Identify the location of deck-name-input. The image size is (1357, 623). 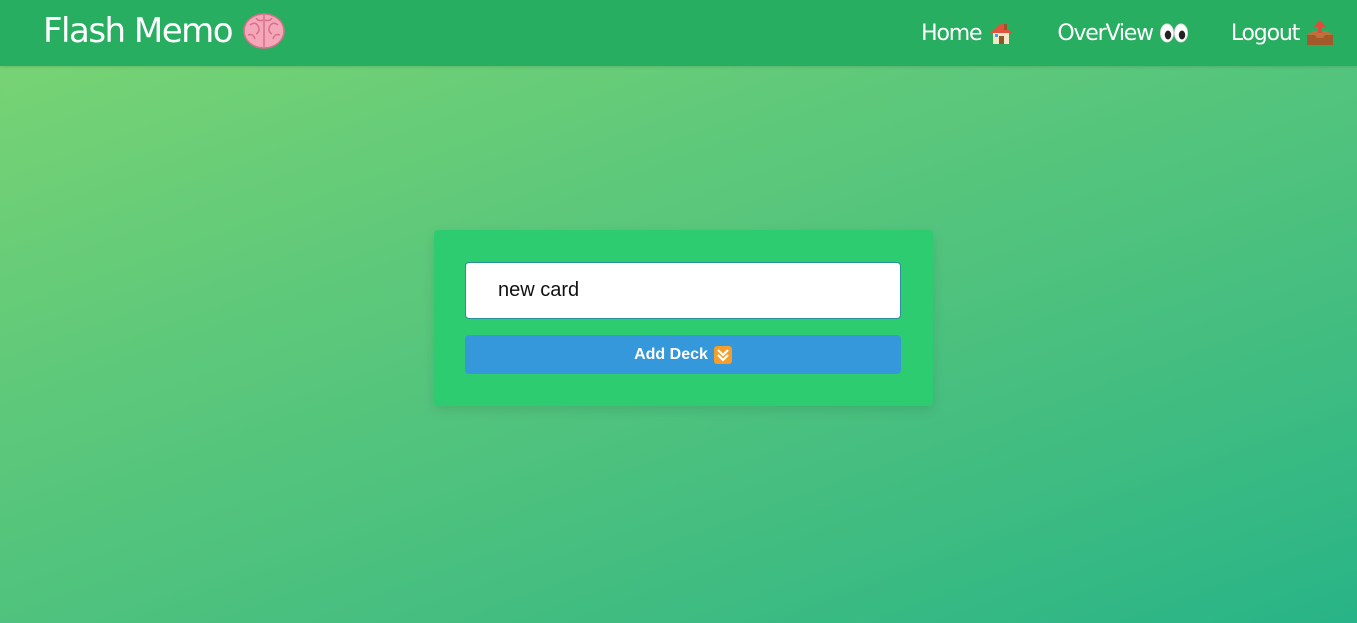
(683, 290).